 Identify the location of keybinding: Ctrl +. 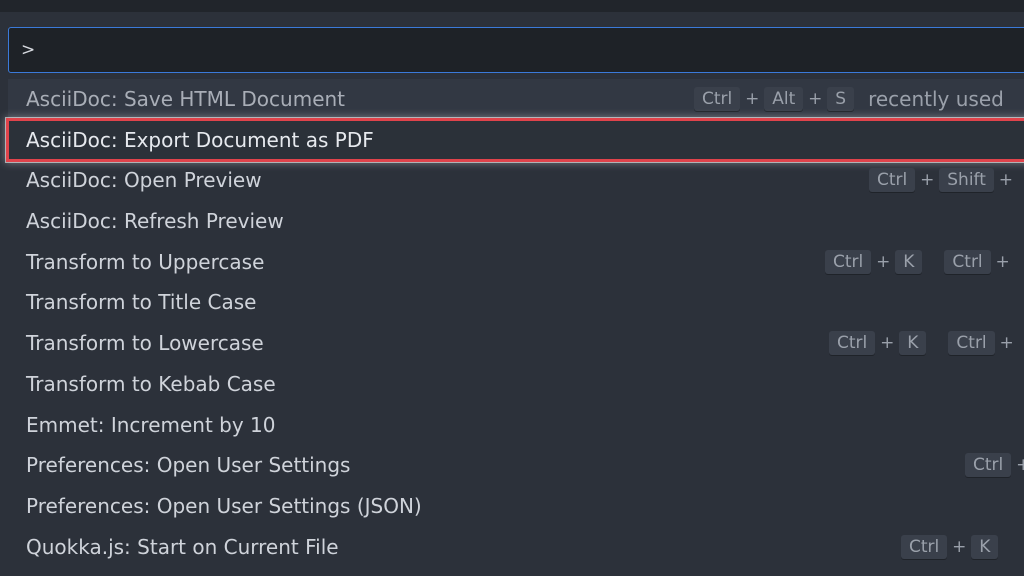
(994, 465).